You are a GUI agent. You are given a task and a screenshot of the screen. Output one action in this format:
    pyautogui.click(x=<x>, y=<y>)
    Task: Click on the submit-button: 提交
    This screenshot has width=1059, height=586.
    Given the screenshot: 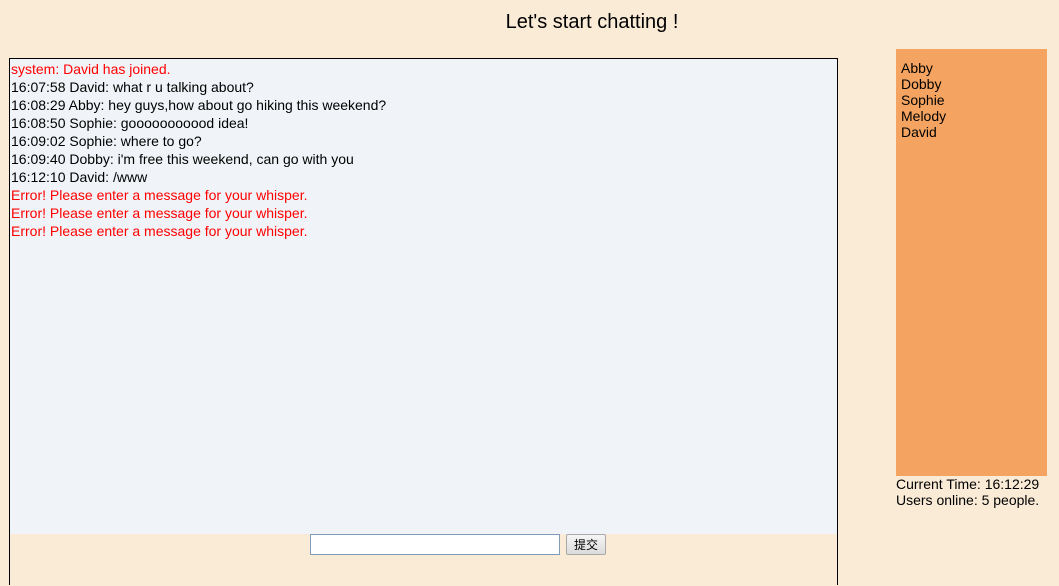 What is the action you would take?
    pyautogui.click(x=586, y=544)
    